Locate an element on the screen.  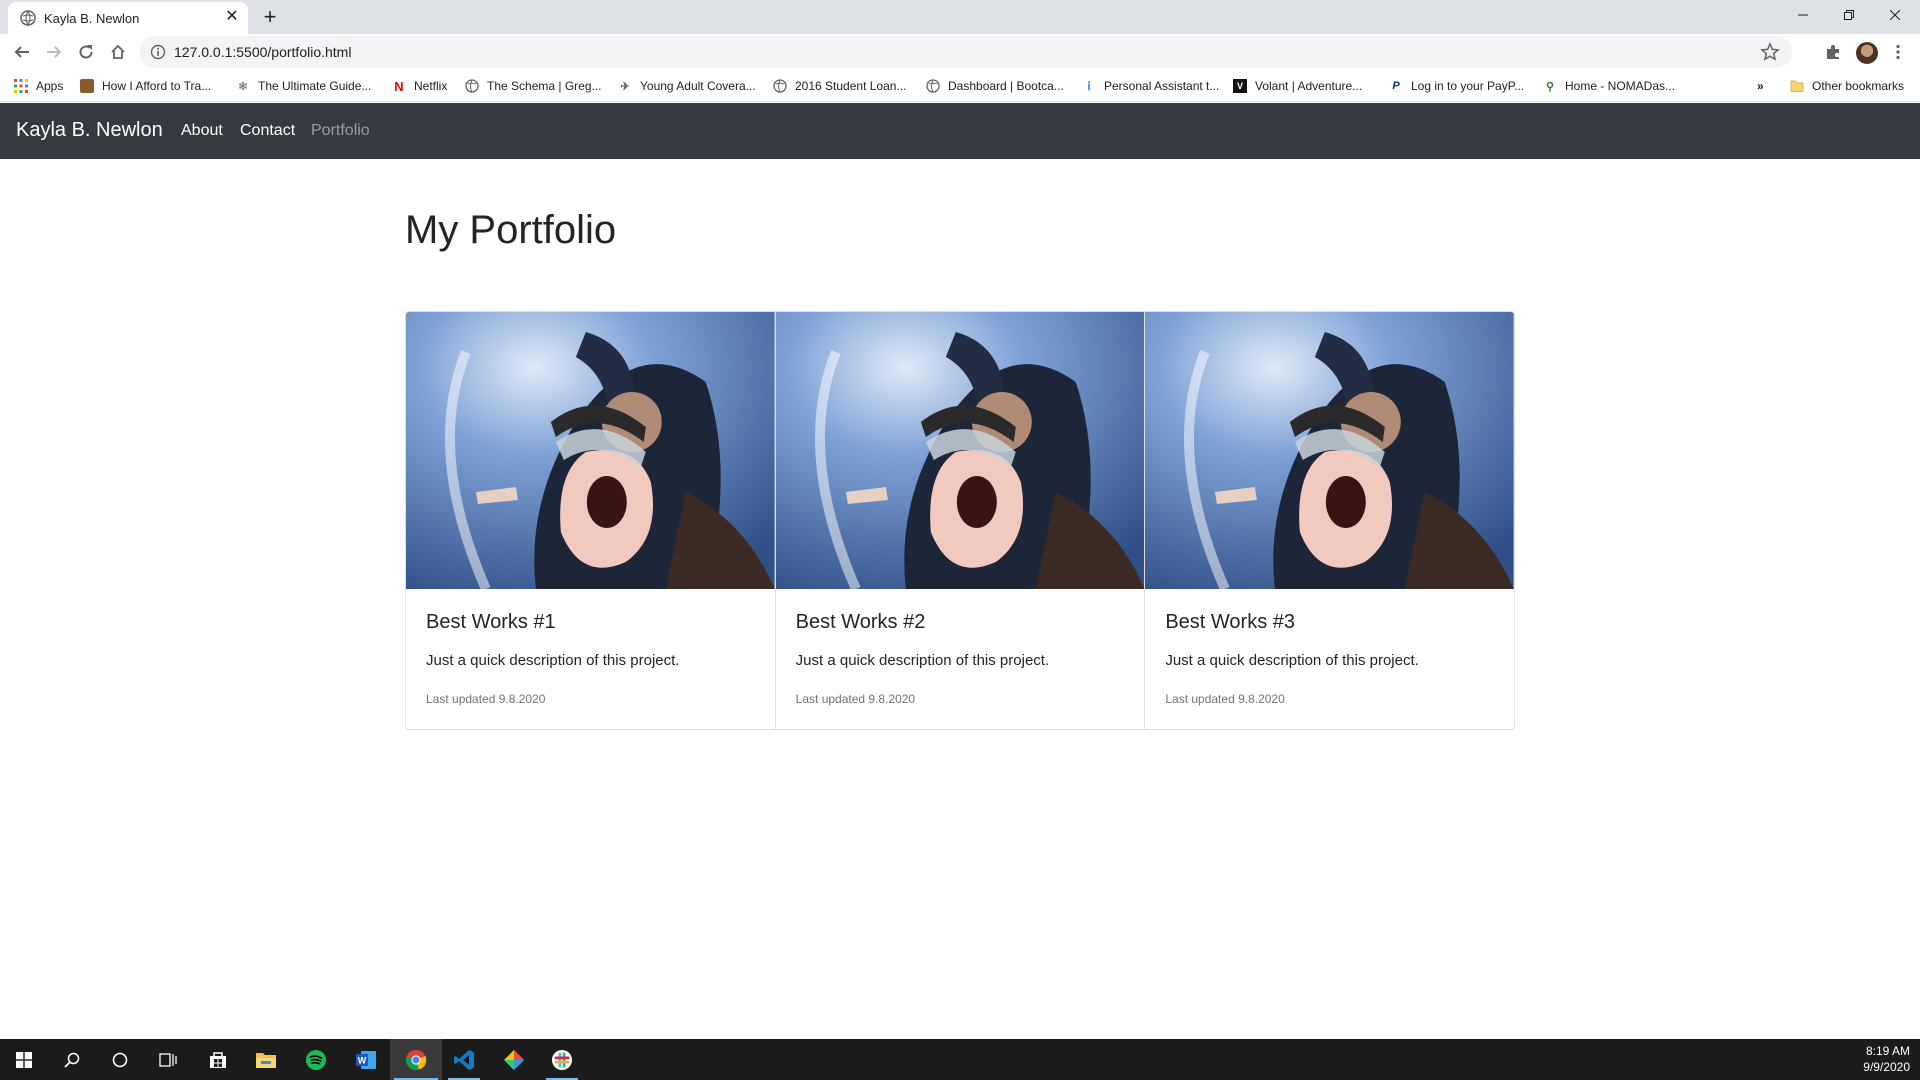
more-vert-icon is located at coordinates (1898, 52).